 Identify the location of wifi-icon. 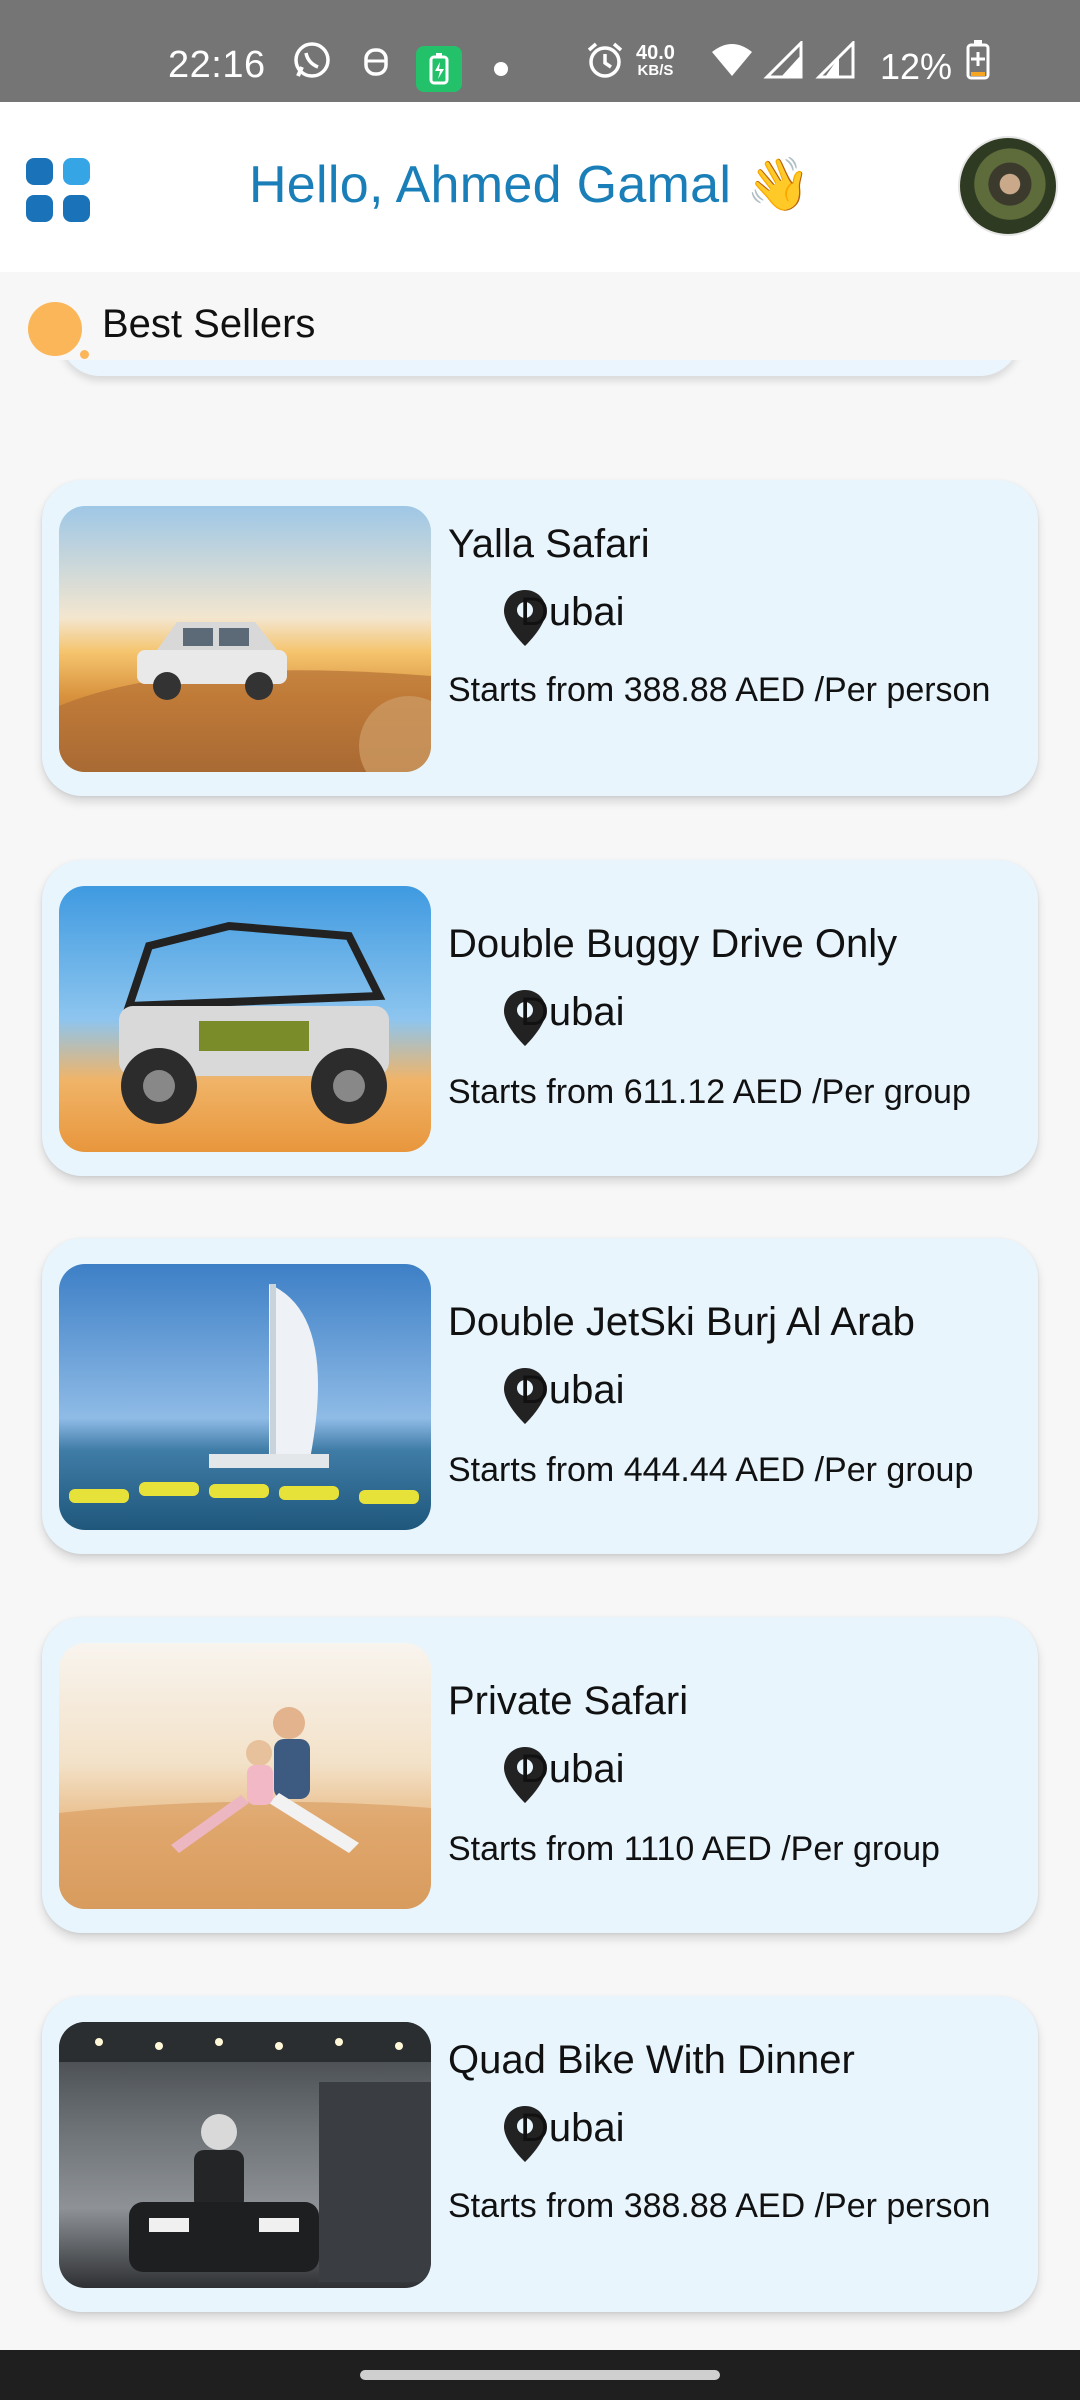
(732, 60).